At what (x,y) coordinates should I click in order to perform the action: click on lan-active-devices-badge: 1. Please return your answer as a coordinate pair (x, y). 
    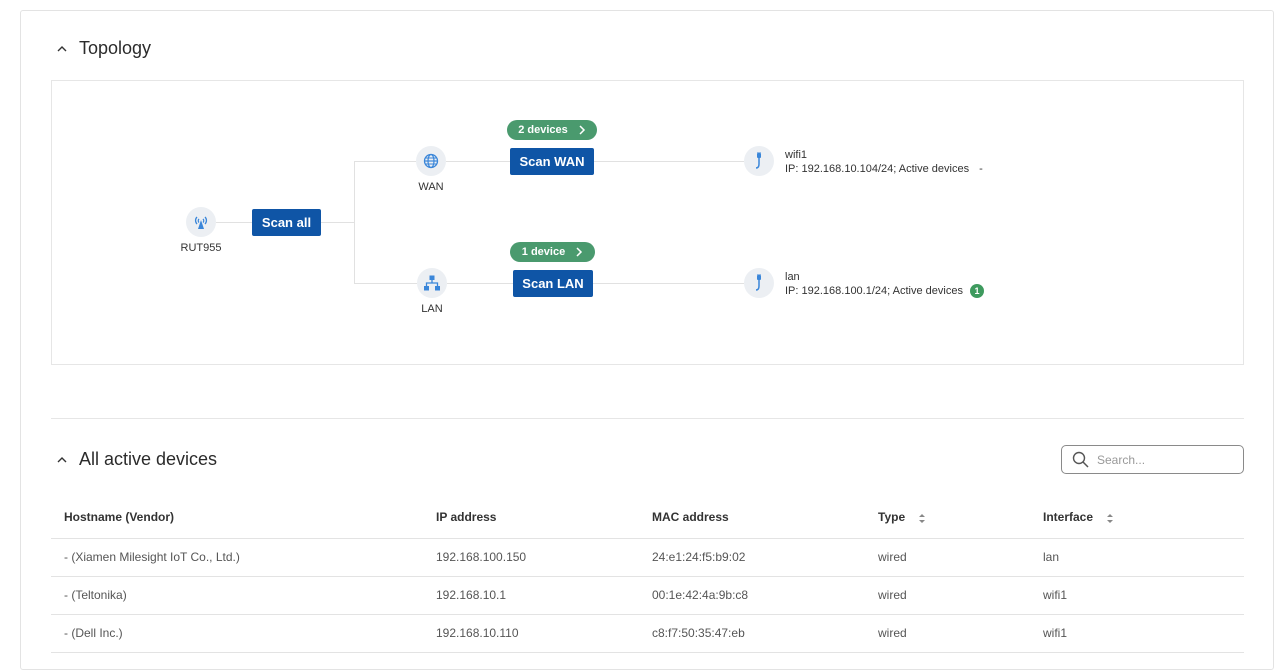
    Looking at the image, I should click on (976, 291).